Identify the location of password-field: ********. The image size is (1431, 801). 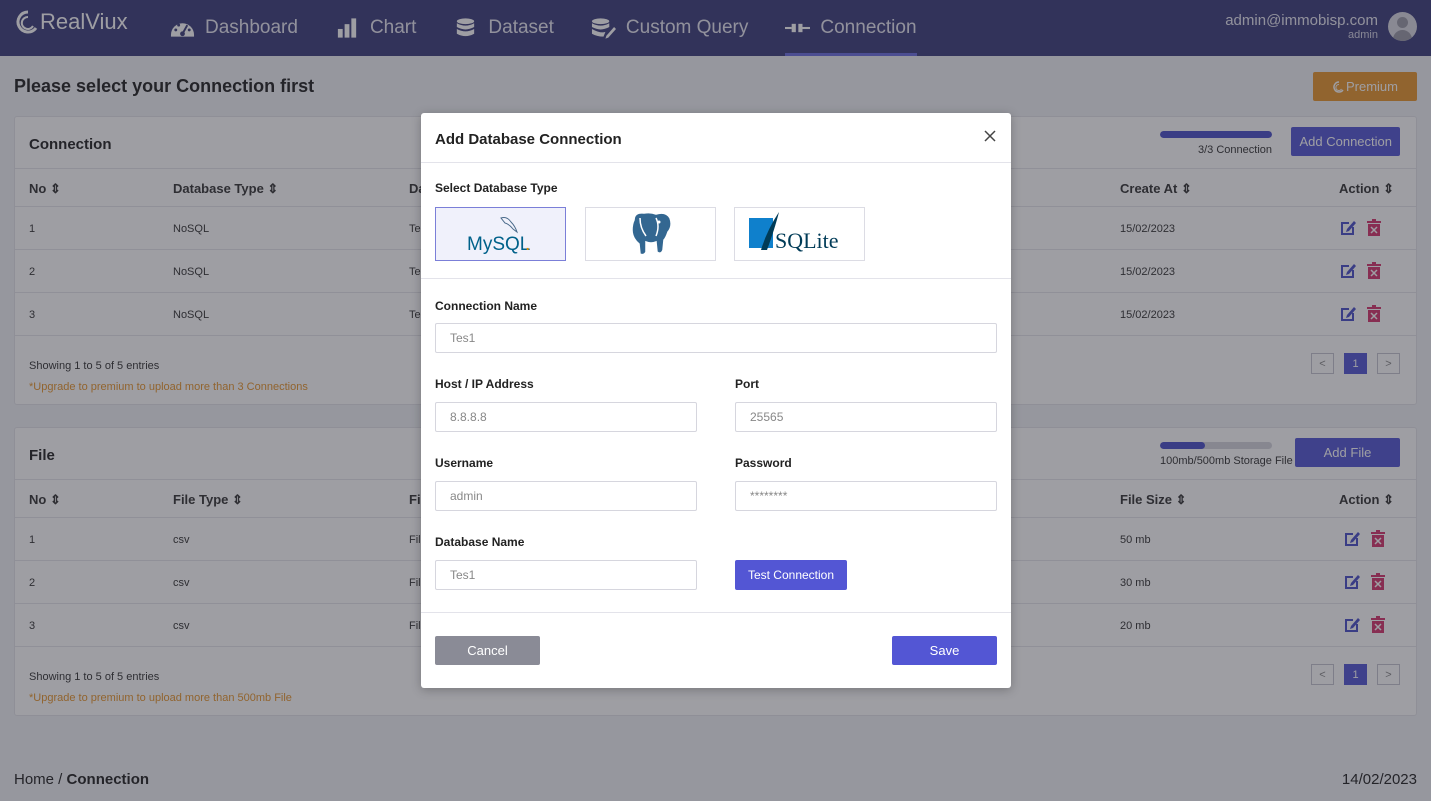
(866, 496).